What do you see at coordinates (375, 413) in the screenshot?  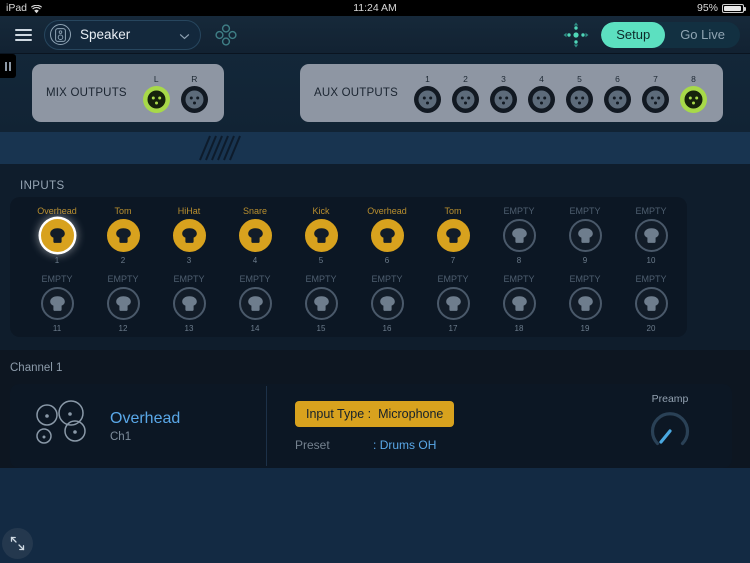 I see `input-type-field: Input Type : Microphone` at bounding box center [375, 413].